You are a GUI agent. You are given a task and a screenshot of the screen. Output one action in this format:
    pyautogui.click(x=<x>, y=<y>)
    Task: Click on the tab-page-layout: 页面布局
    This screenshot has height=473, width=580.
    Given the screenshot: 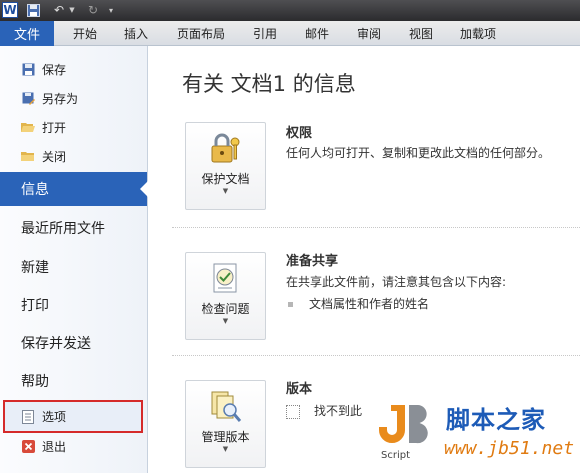 What is the action you would take?
    pyautogui.click(x=201, y=33)
    